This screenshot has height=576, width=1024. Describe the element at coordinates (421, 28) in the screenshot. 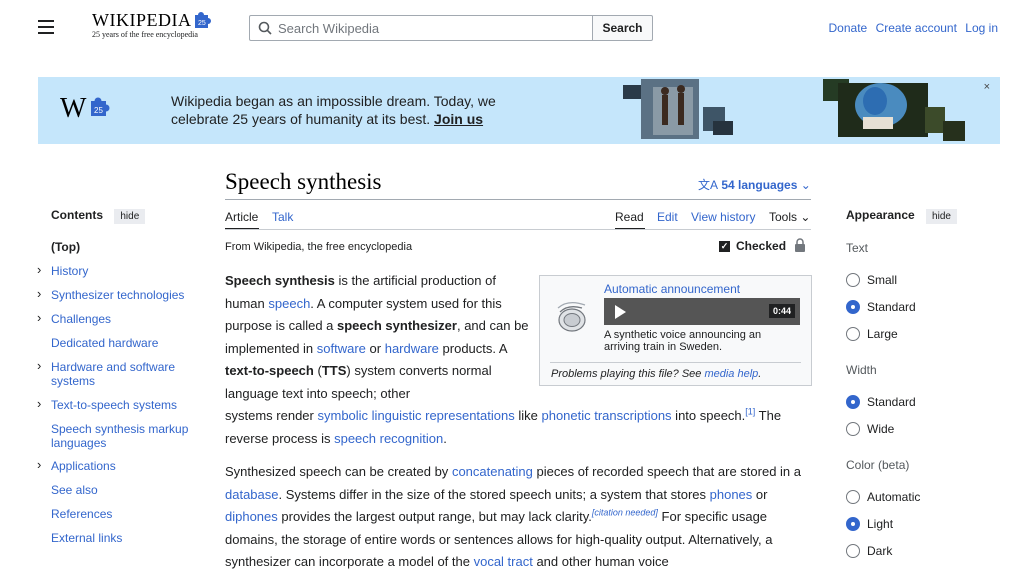

I see `search-input: Search Wikipedia` at that location.